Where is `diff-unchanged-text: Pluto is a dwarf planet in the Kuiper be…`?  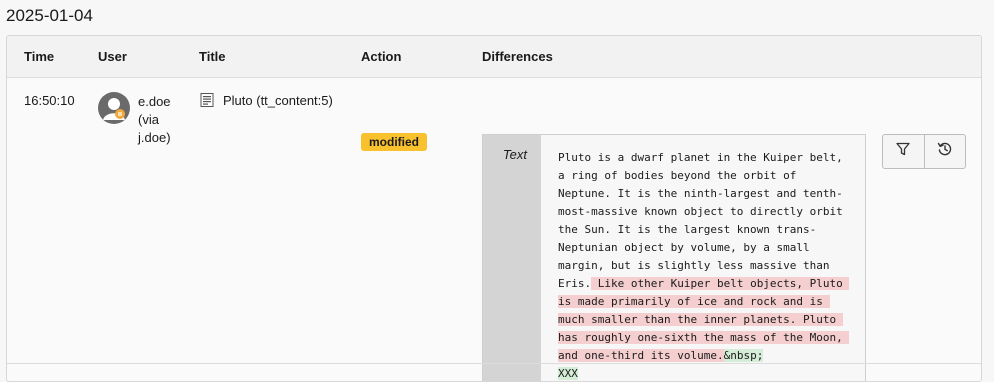
diff-unchanged-text: Pluto is a dwarf planet in the Kuiper be… is located at coordinates (704, 220).